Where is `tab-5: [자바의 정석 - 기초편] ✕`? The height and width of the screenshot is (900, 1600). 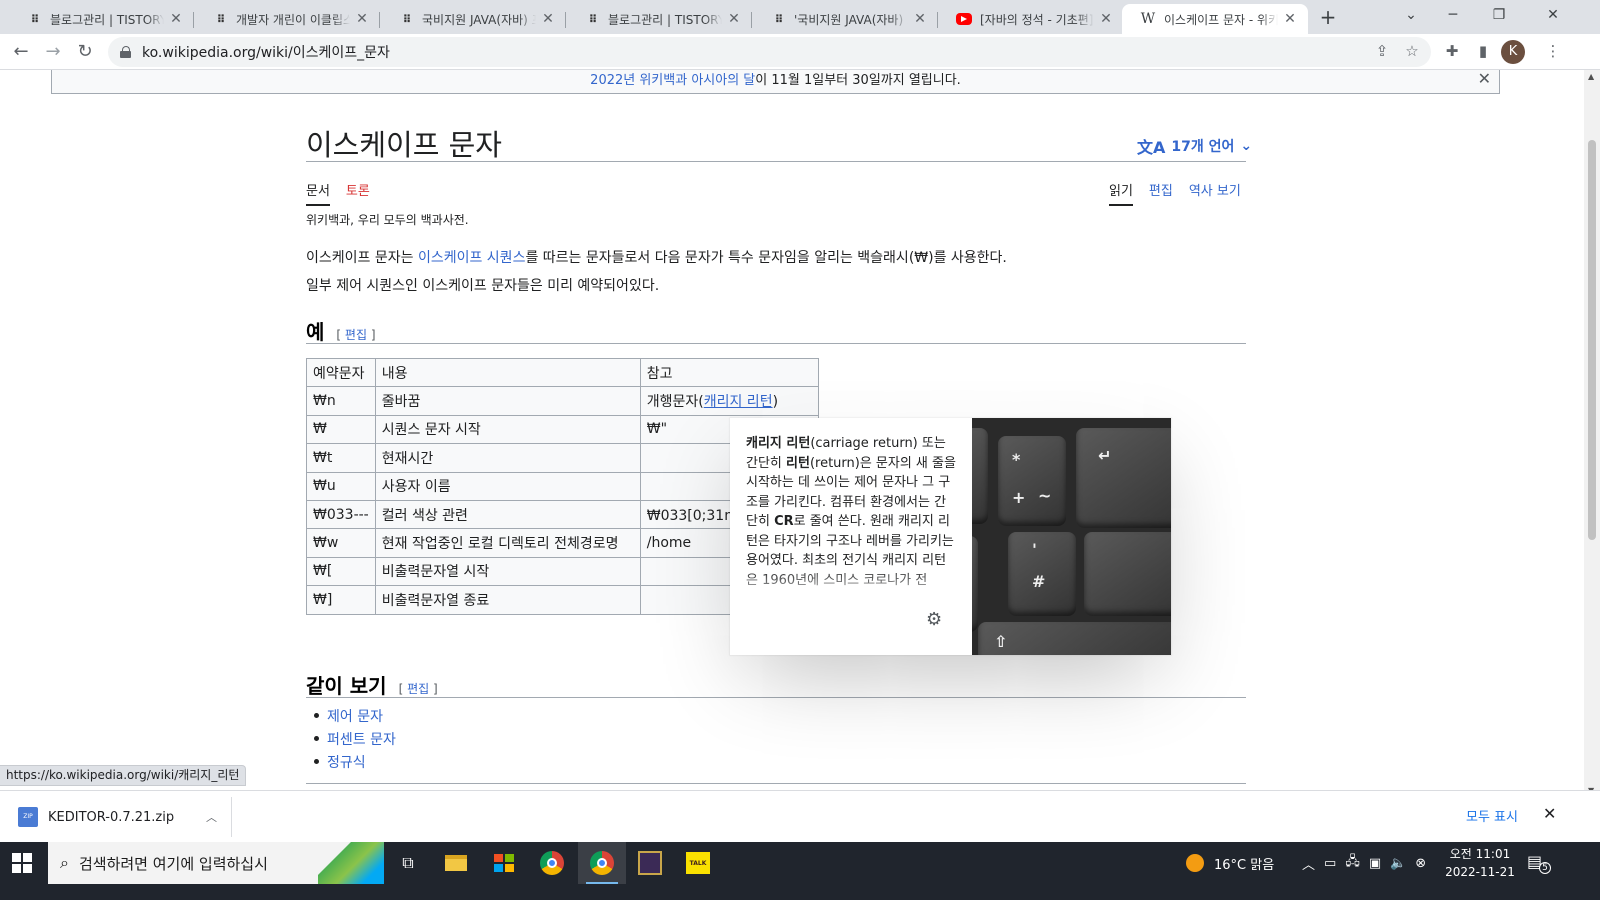
tab-5: [자바의 정석 - 기초편] ✕ is located at coordinates (1031, 19).